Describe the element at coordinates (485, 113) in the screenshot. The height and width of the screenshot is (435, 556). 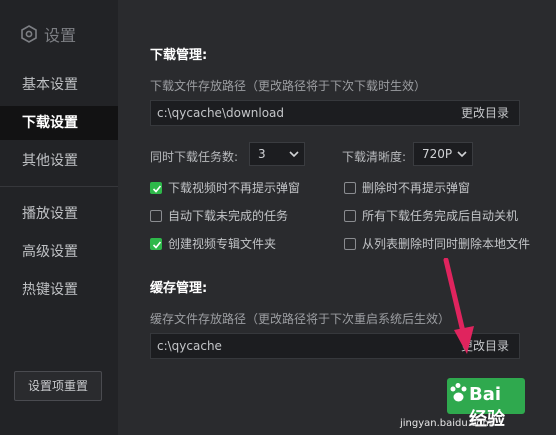
I see `download-change-dir-button: 更改目录` at that location.